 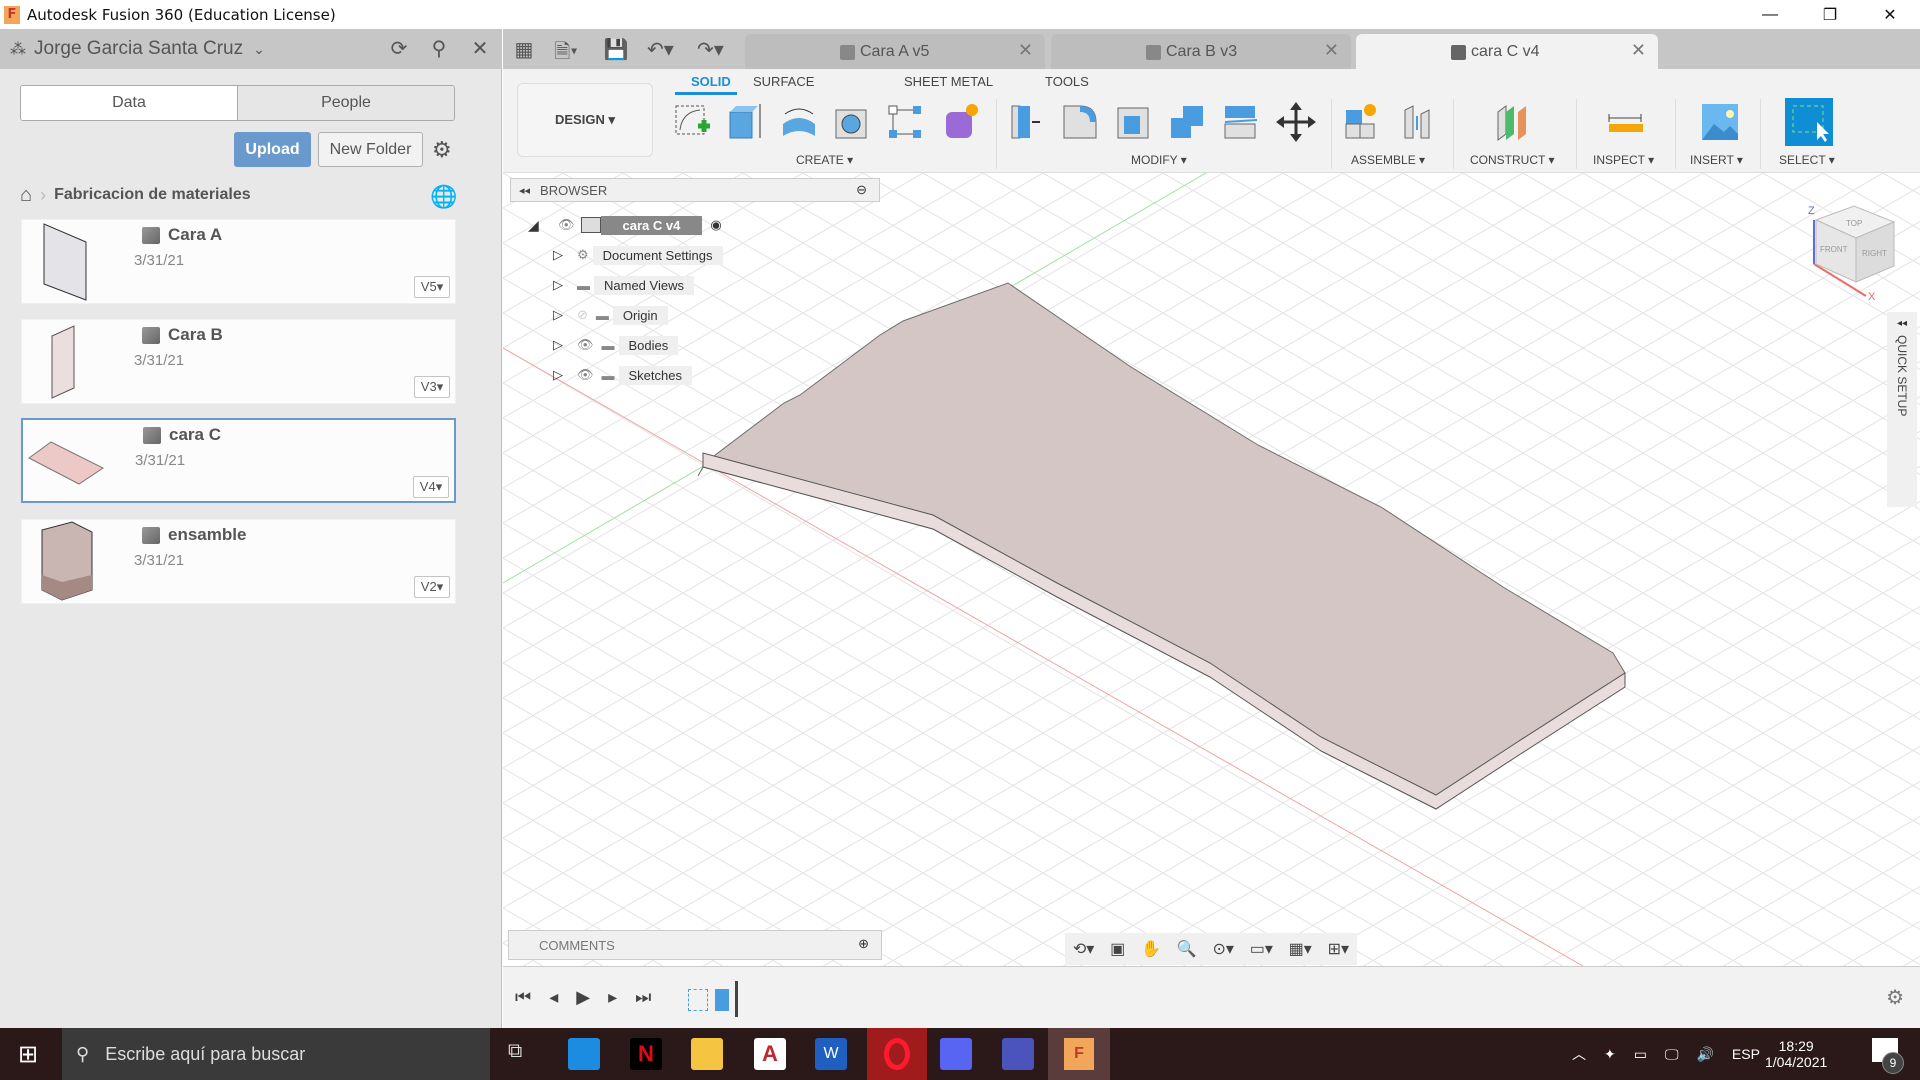 I want to click on expand-icon: ◂◂, so click(x=1902, y=323).